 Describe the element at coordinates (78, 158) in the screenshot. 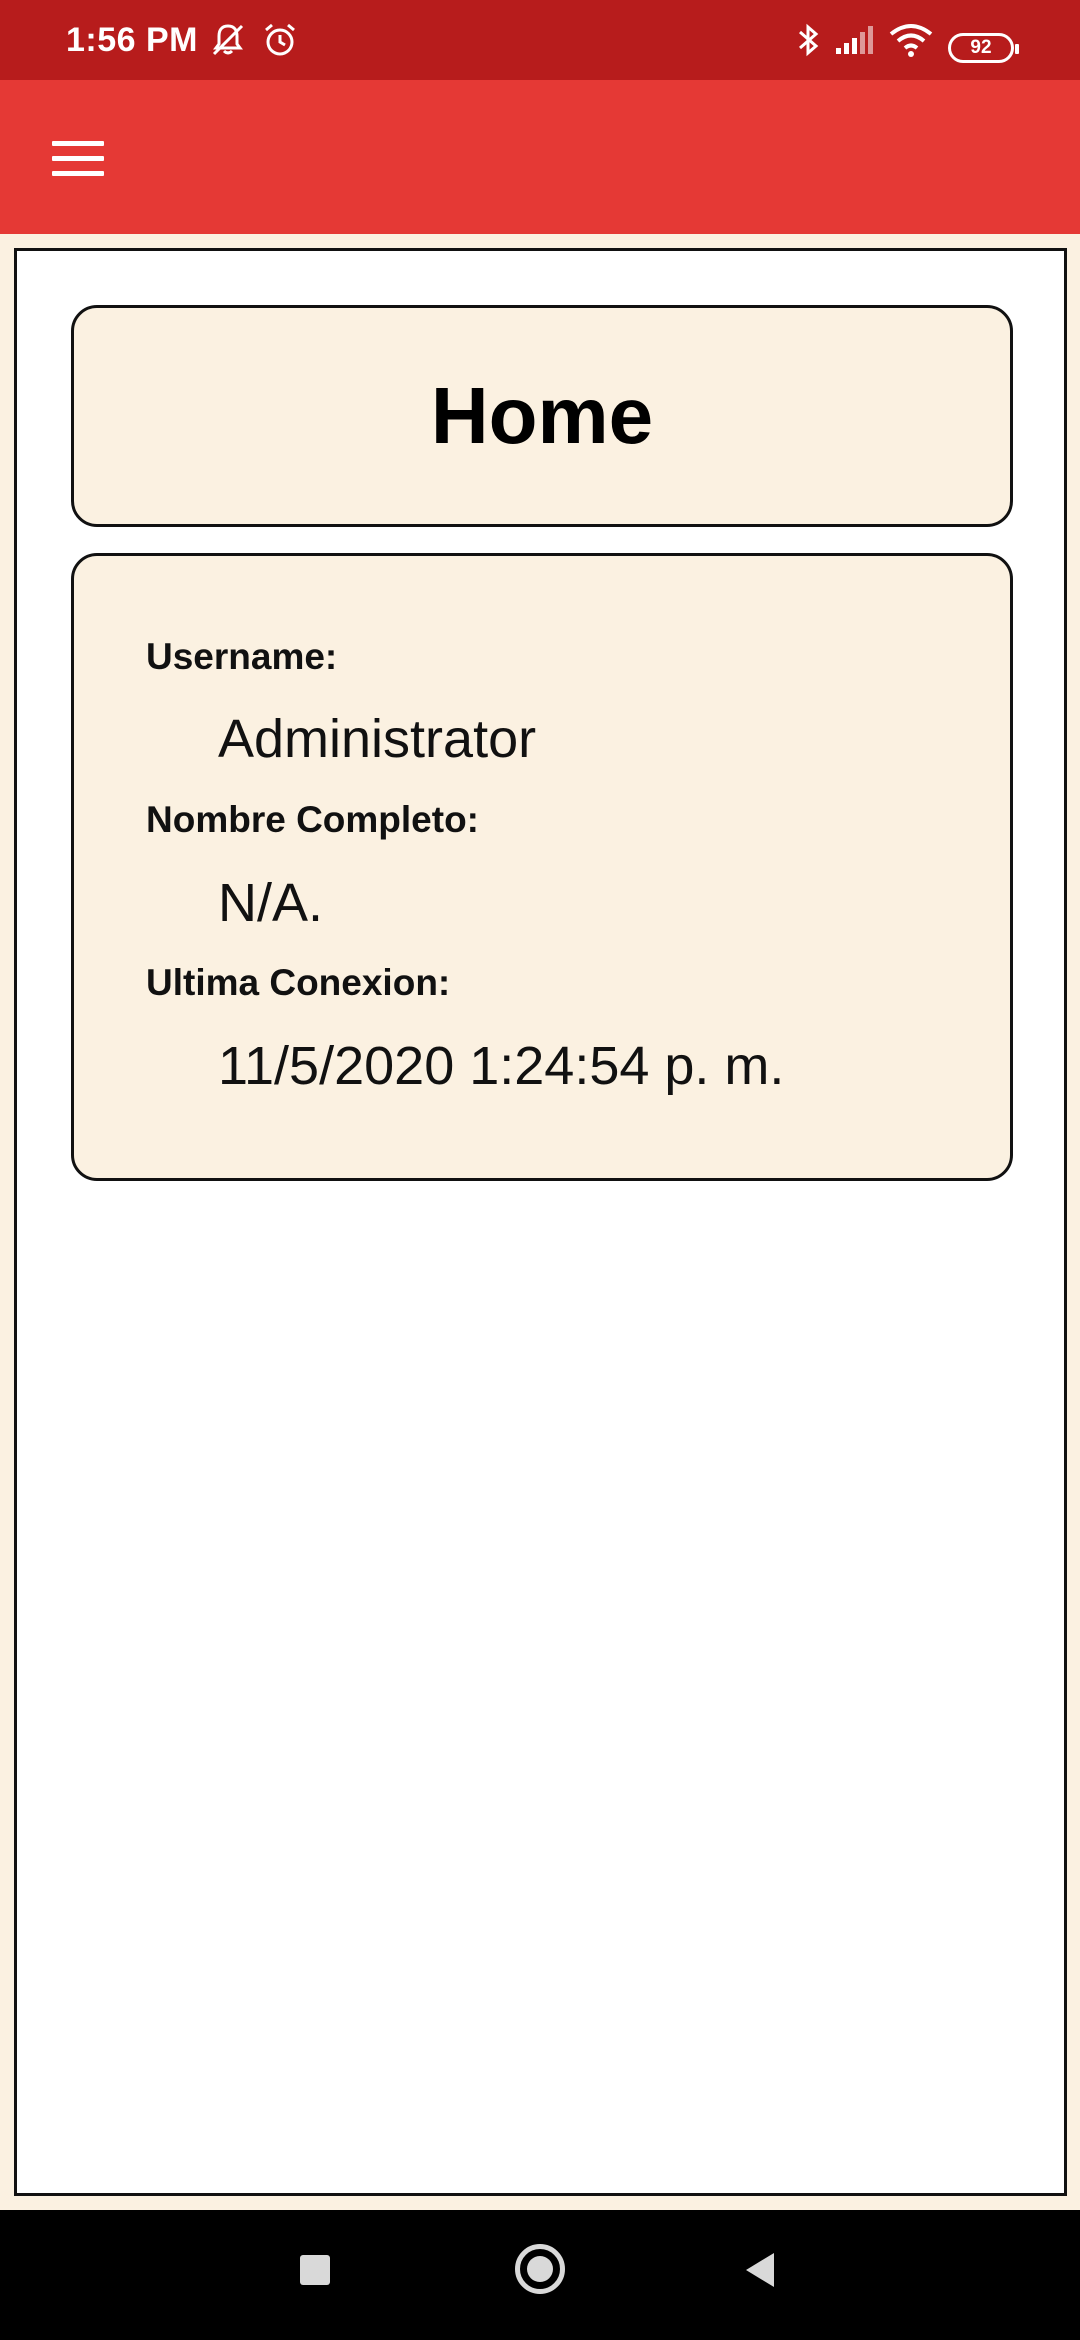

I see `hamburger-menu-icon` at that location.